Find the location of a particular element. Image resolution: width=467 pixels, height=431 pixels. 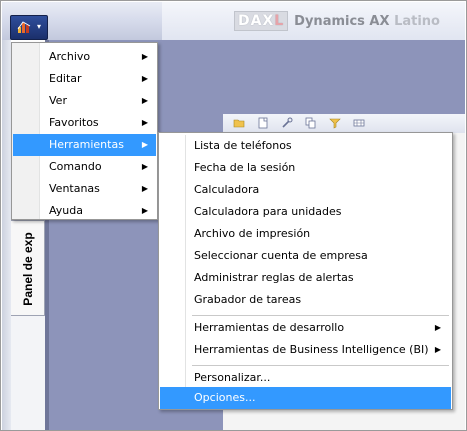

logo-text-main: Dynamics AX is located at coordinates (342, 21).